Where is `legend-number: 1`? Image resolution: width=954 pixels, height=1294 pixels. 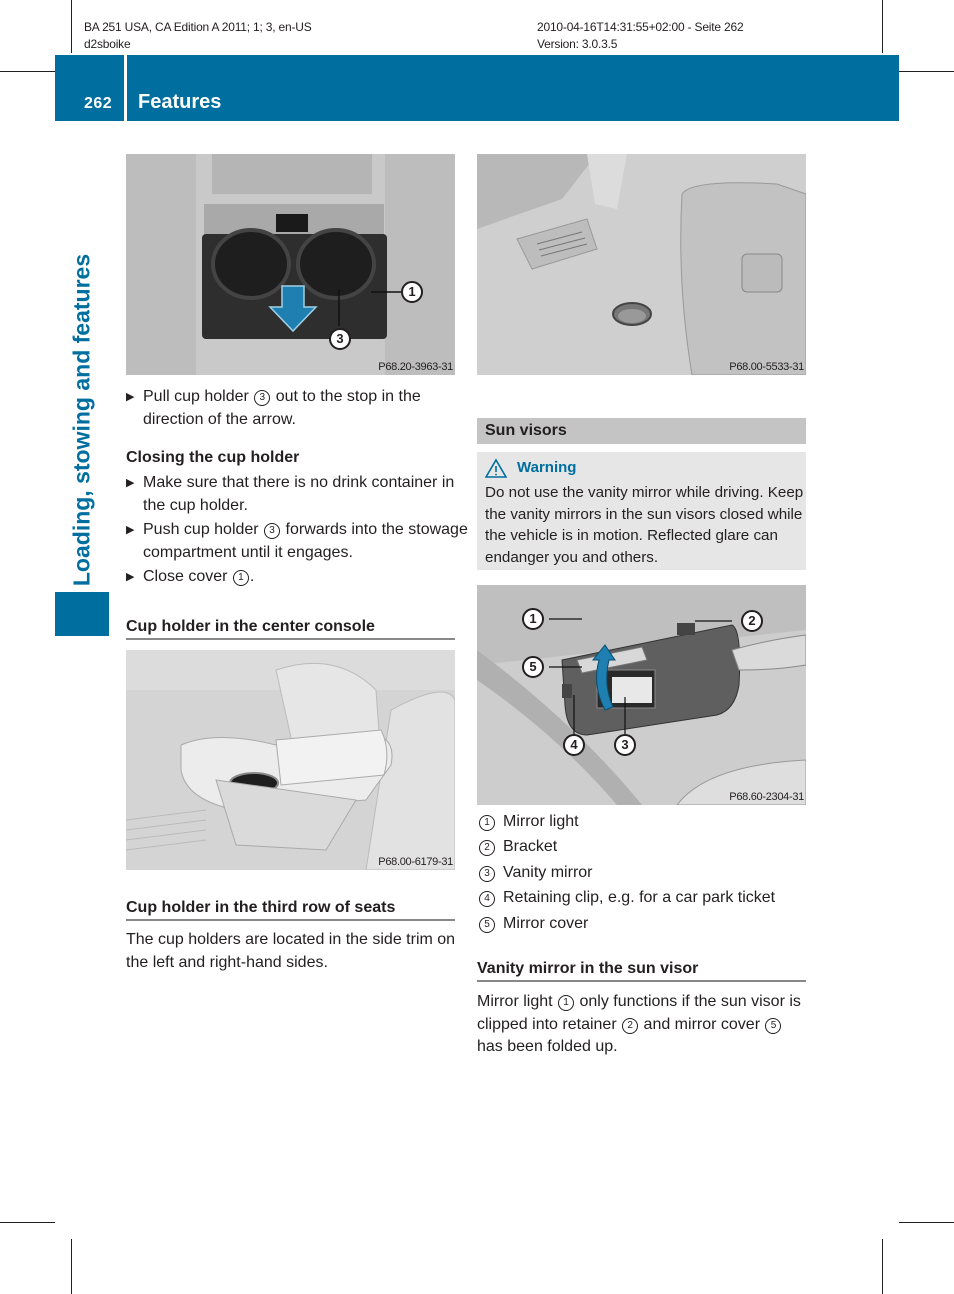 legend-number: 1 is located at coordinates (487, 823).